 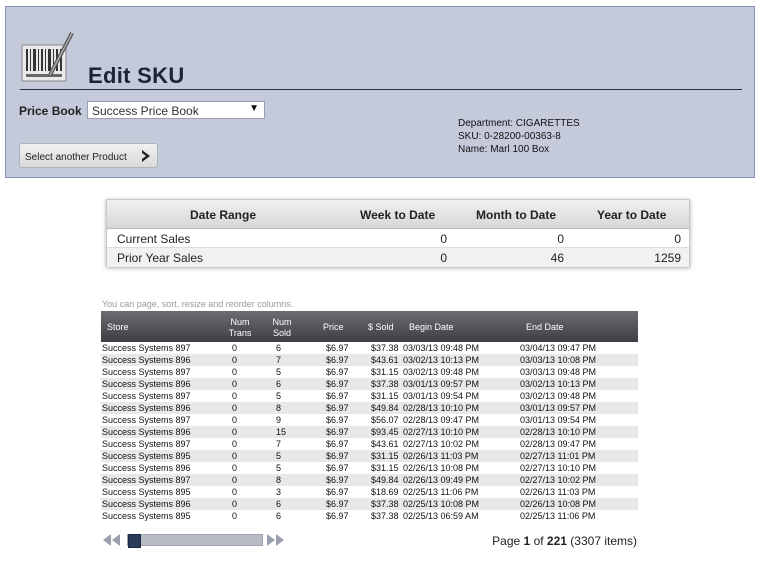 I want to click on amount-cell: $49.84, so click(x=385, y=480).